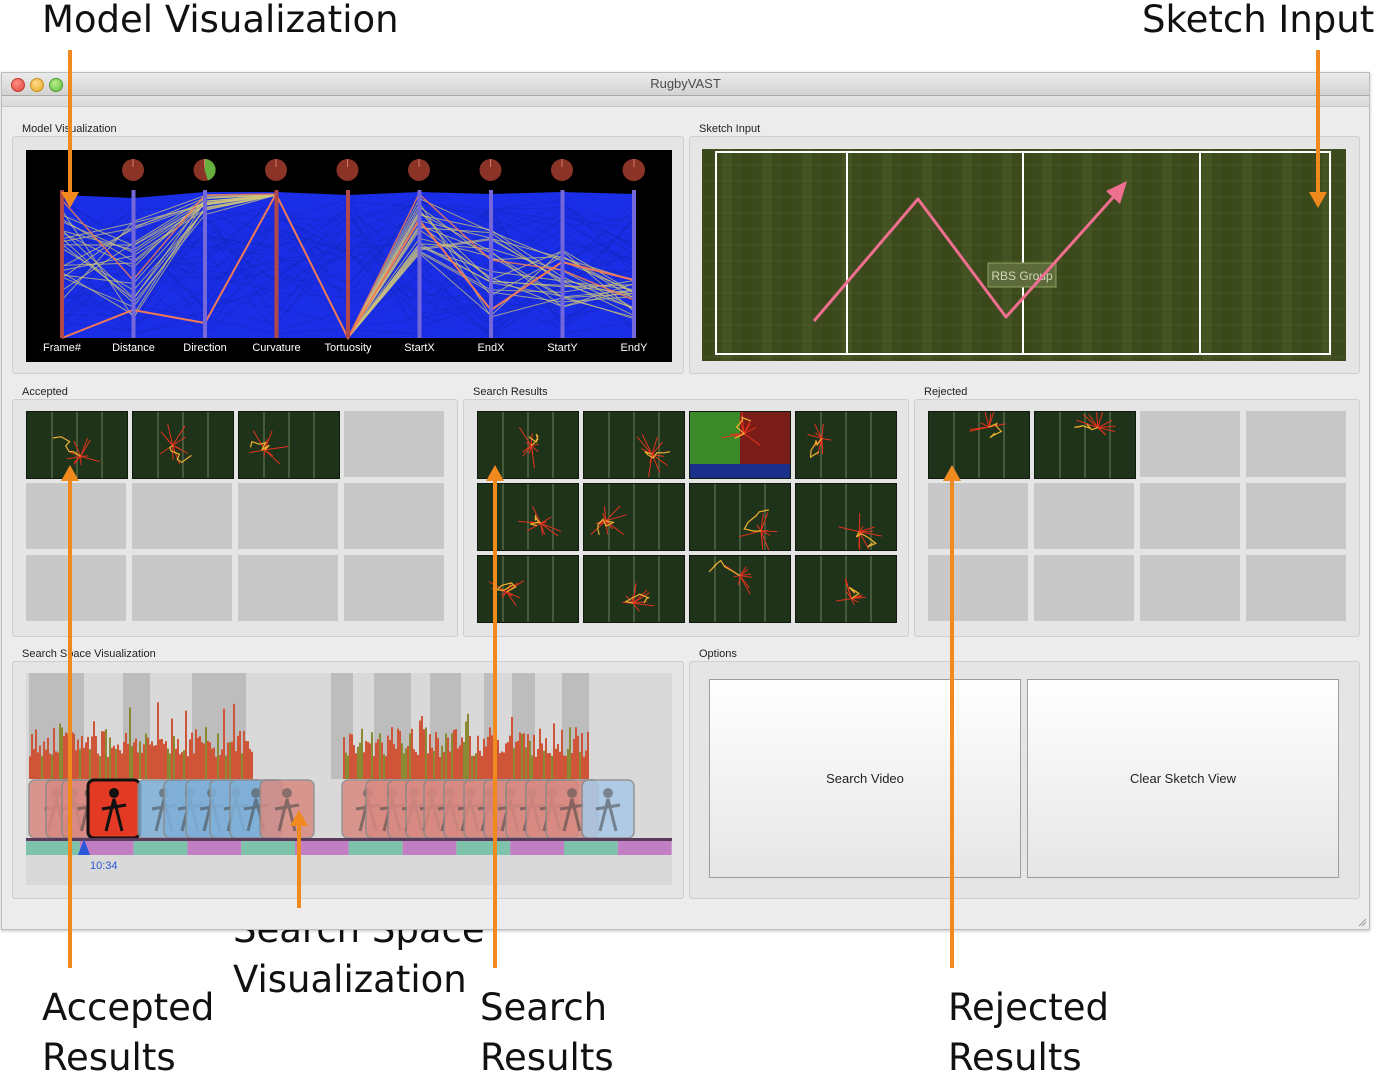 The width and height of the screenshot is (1376, 1083). Describe the element at coordinates (1258, 22) in the screenshot. I see `callout-sketch-input: Sketch Input` at that location.